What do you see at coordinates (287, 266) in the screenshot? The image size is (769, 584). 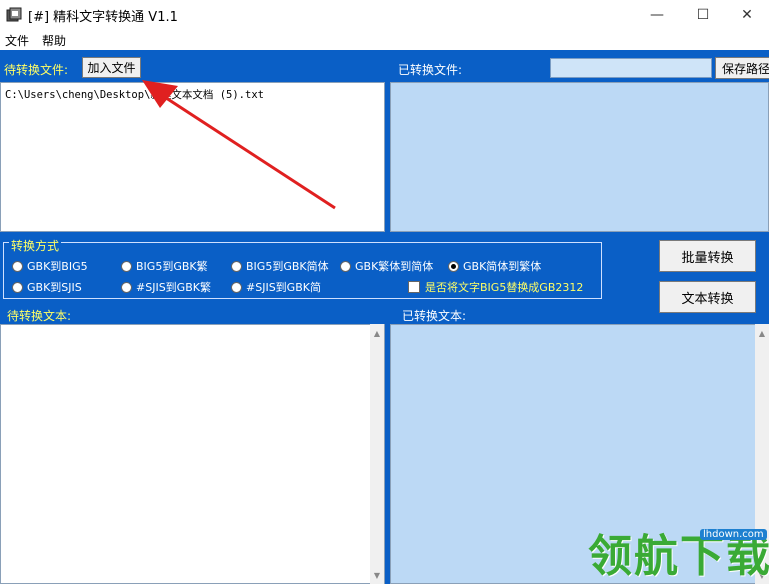 I see `radio-label: BIG5到GBK简体` at bounding box center [287, 266].